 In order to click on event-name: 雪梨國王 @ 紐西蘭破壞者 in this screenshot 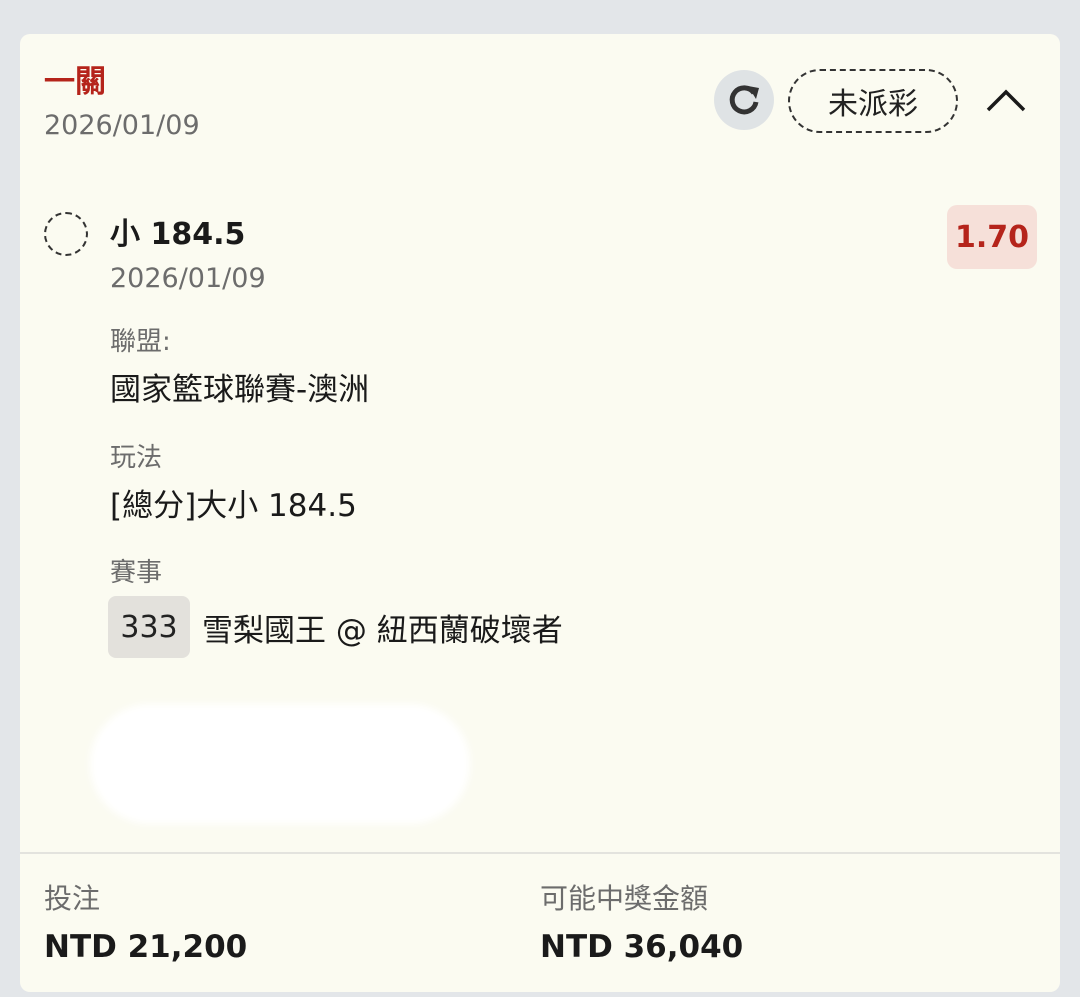, I will do `click(382, 630)`.